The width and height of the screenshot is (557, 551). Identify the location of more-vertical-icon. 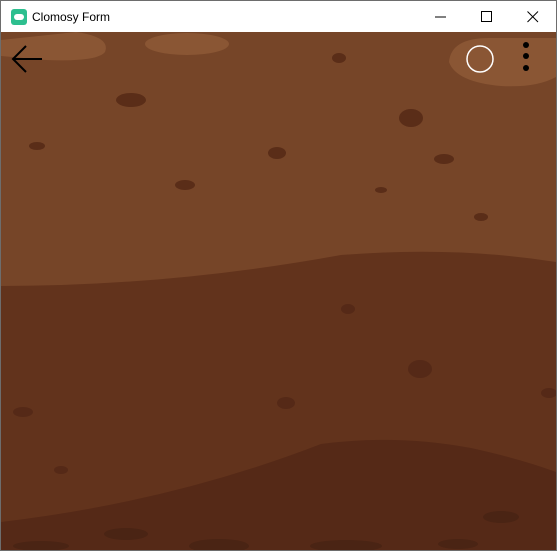
(526, 56).